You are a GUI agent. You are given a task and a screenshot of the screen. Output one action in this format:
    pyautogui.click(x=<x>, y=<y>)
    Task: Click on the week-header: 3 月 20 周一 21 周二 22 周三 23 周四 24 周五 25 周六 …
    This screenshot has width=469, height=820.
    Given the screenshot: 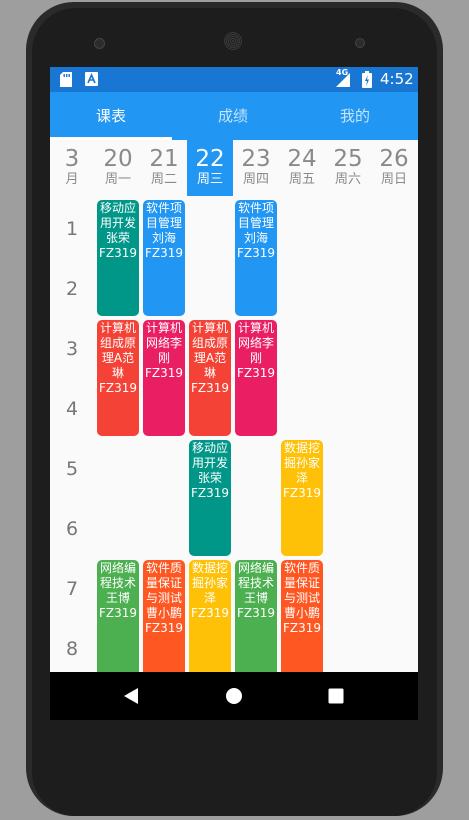 What is the action you would take?
    pyautogui.click(x=234, y=168)
    